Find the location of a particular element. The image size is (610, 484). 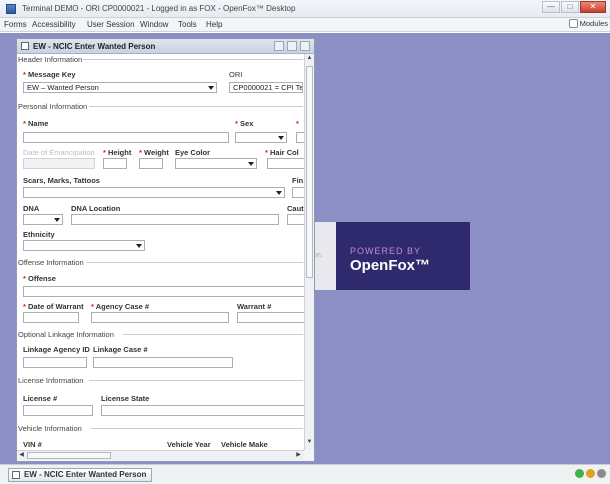

ethnicity-label: Ethnicity is located at coordinates (39, 234).